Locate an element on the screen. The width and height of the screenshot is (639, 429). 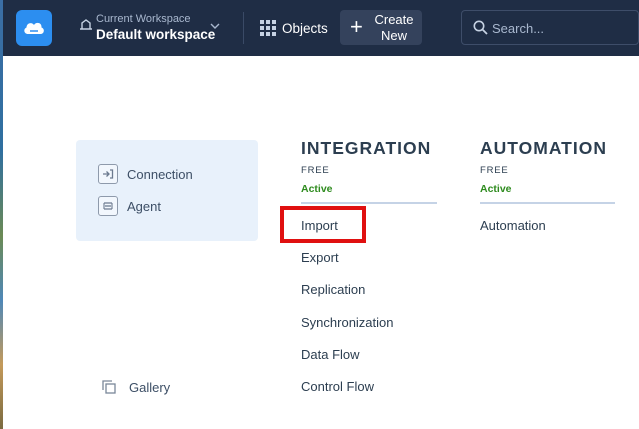
plus-icon: + is located at coordinates (356, 26).